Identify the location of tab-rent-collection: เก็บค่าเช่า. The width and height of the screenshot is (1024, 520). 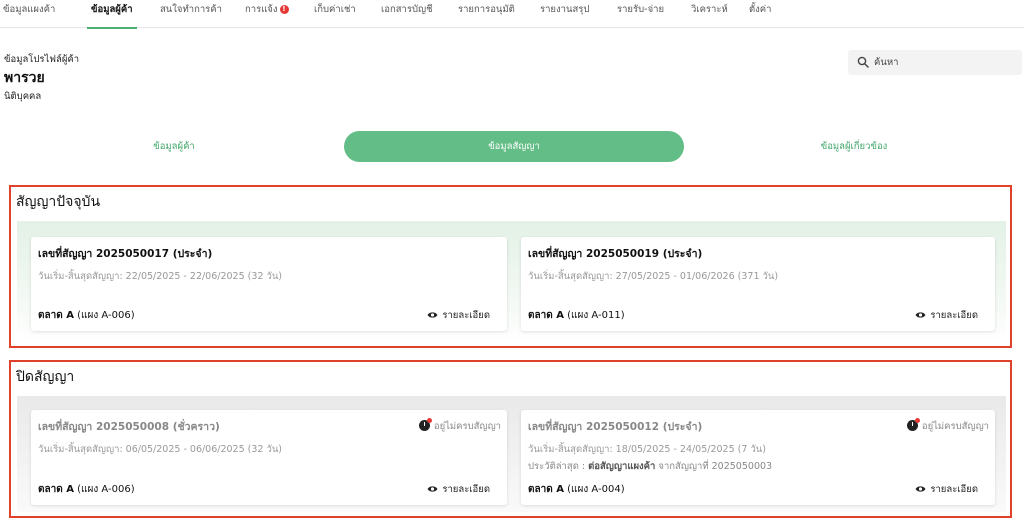
(335, 15).